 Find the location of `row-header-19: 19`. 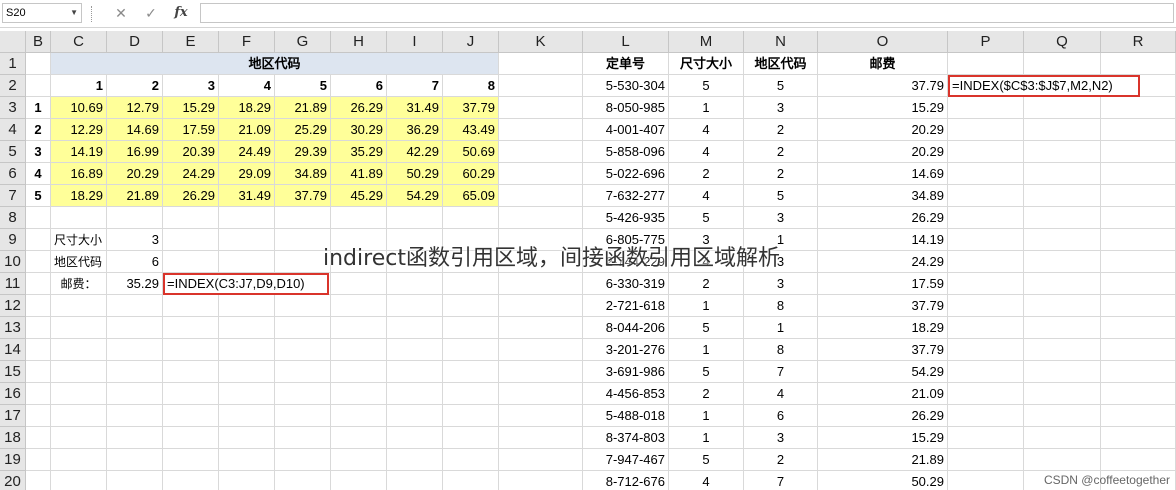

row-header-19: 19 is located at coordinates (13, 460).